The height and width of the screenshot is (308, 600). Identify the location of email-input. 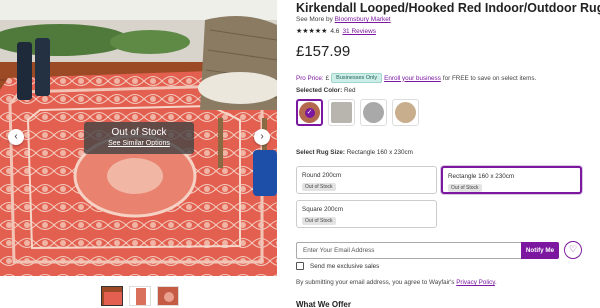
(408, 250).